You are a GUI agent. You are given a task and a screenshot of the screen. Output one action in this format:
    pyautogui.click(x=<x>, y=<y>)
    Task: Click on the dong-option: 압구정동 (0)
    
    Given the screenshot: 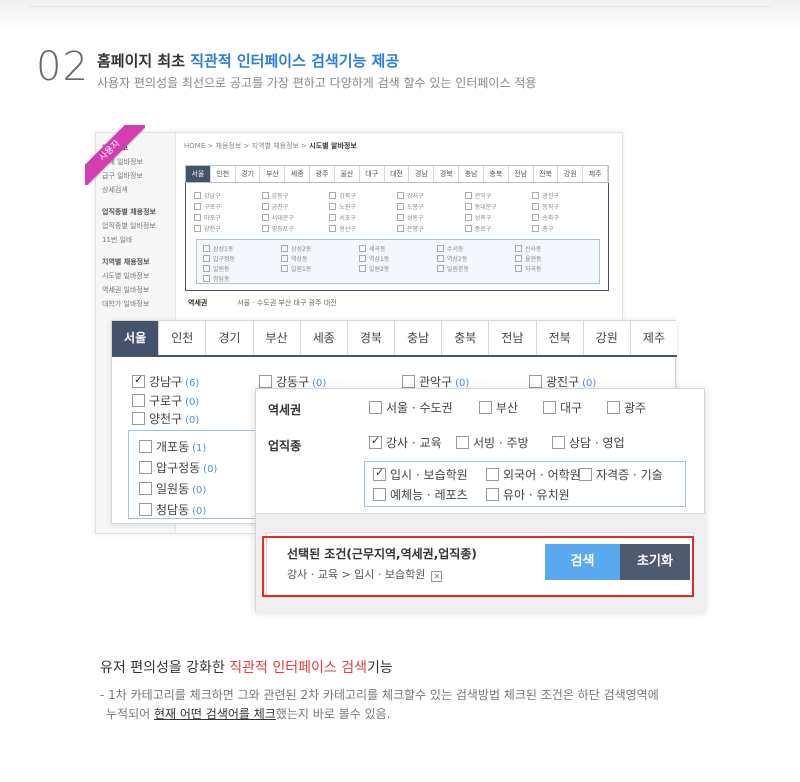 What is the action you would take?
    pyautogui.click(x=178, y=467)
    